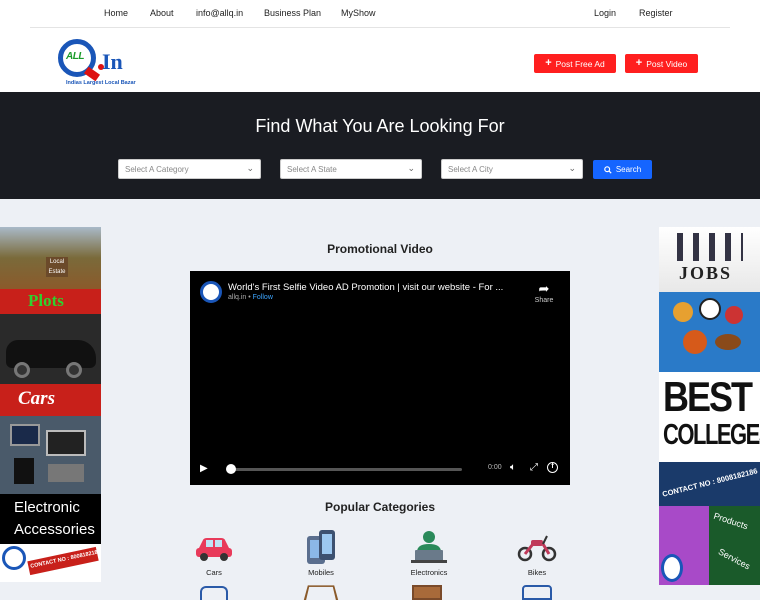  I want to click on left-contact-text: CONTACT NO : 8008182186, so click(64, 561).